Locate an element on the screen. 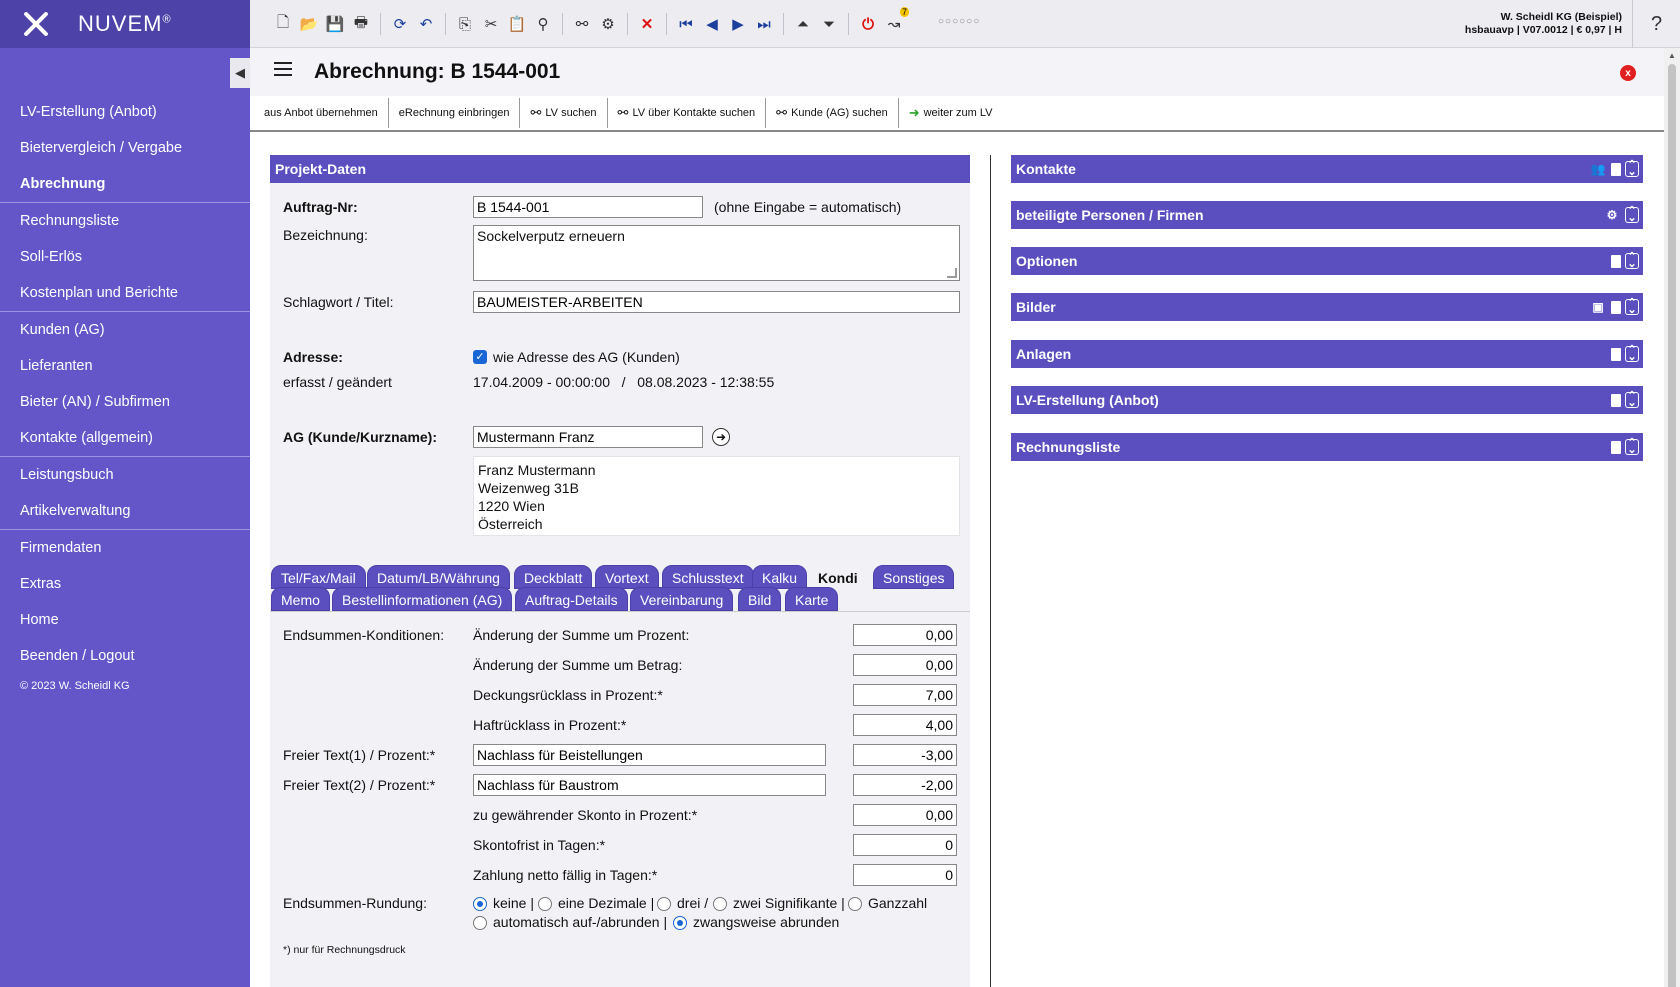  collapse-sidebar-button: ◀ is located at coordinates (240, 73).